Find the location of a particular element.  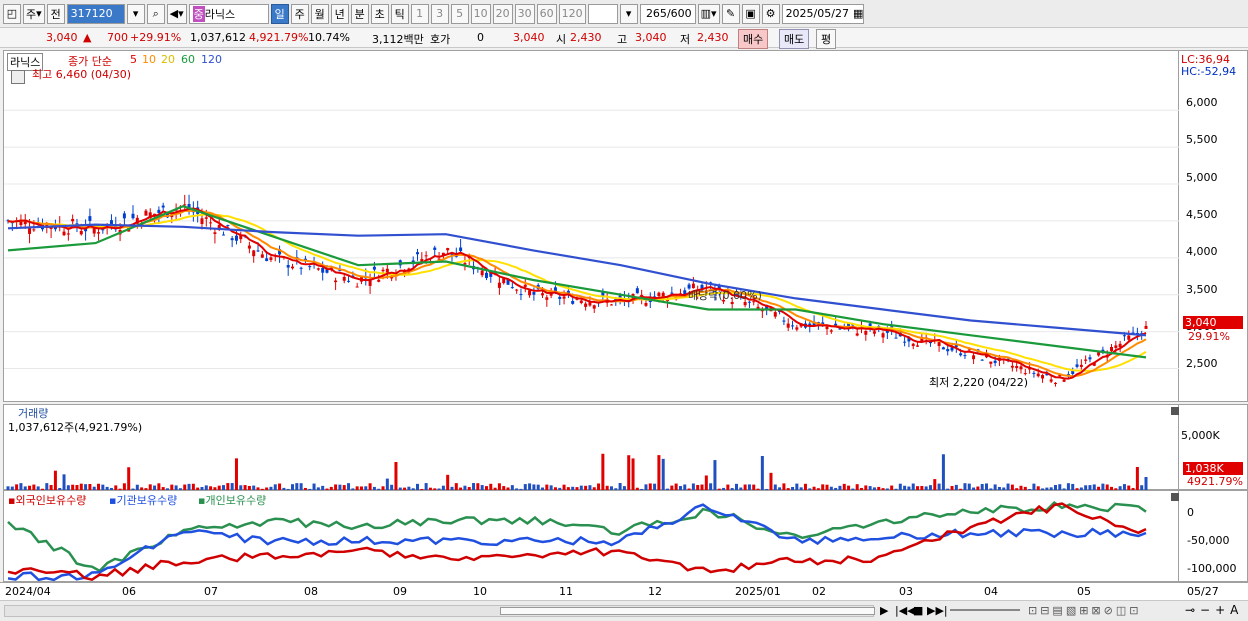

tool-icons: ⊡⊟▤▧⊞⊠⊘◫⊡ is located at coordinates (1084, 610).